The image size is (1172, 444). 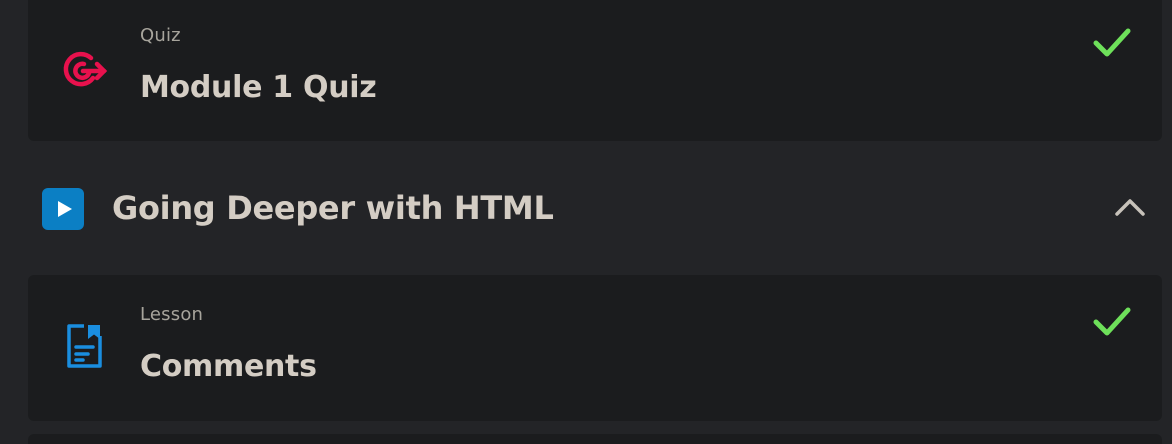 I want to click on section-title: Going Deeper with HTML, so click(x=333, y=208).